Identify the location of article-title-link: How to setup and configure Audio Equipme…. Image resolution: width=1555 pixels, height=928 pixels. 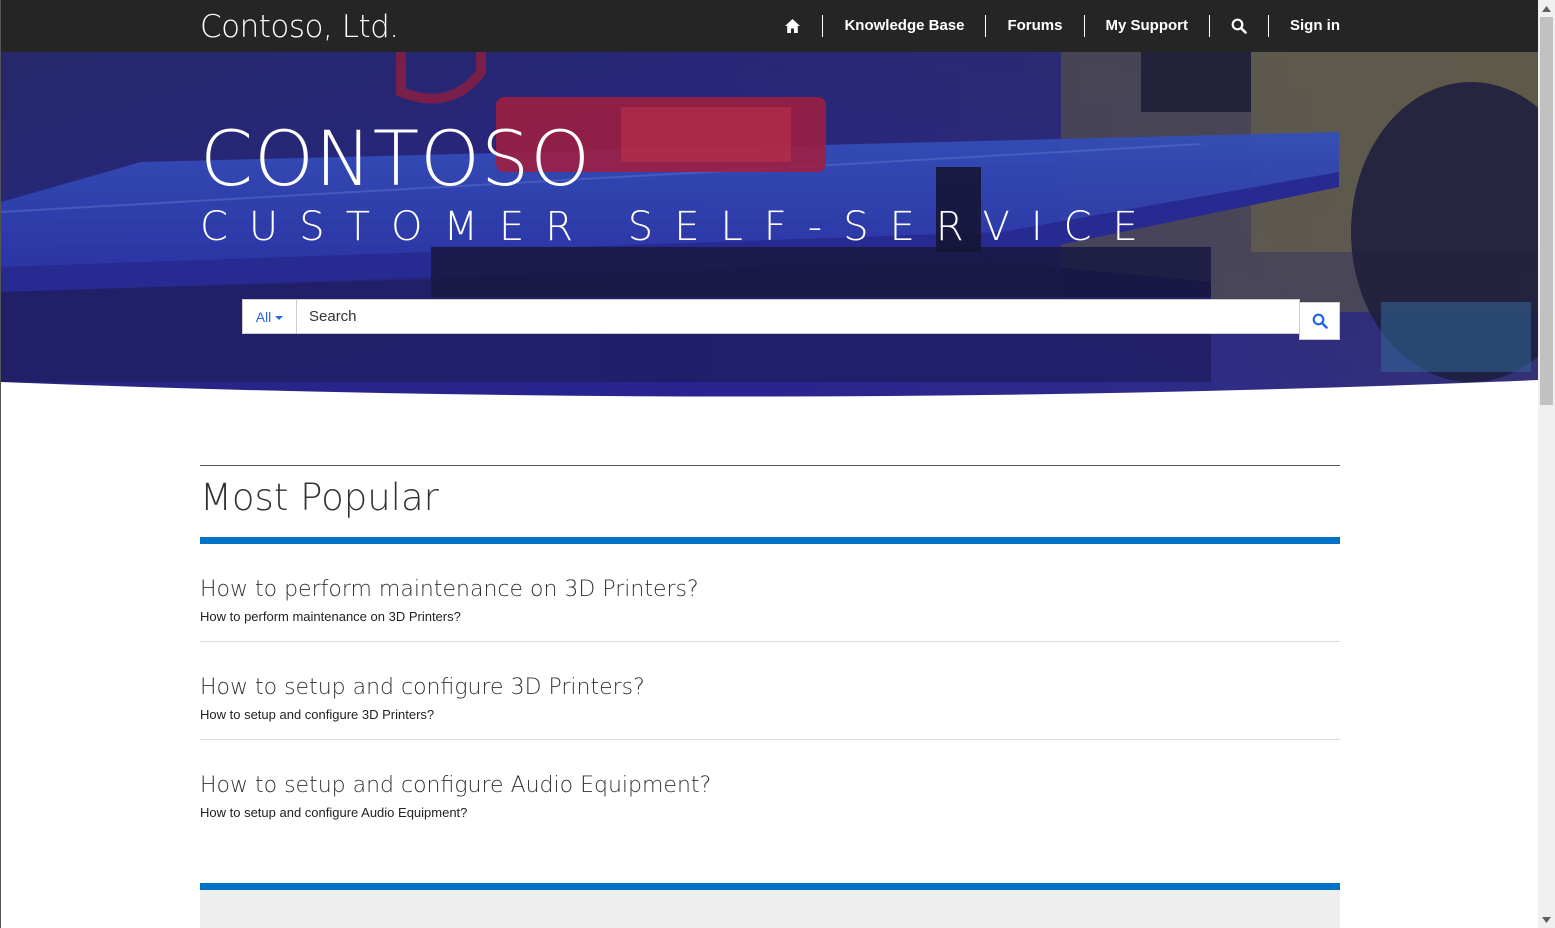
(770, 786).